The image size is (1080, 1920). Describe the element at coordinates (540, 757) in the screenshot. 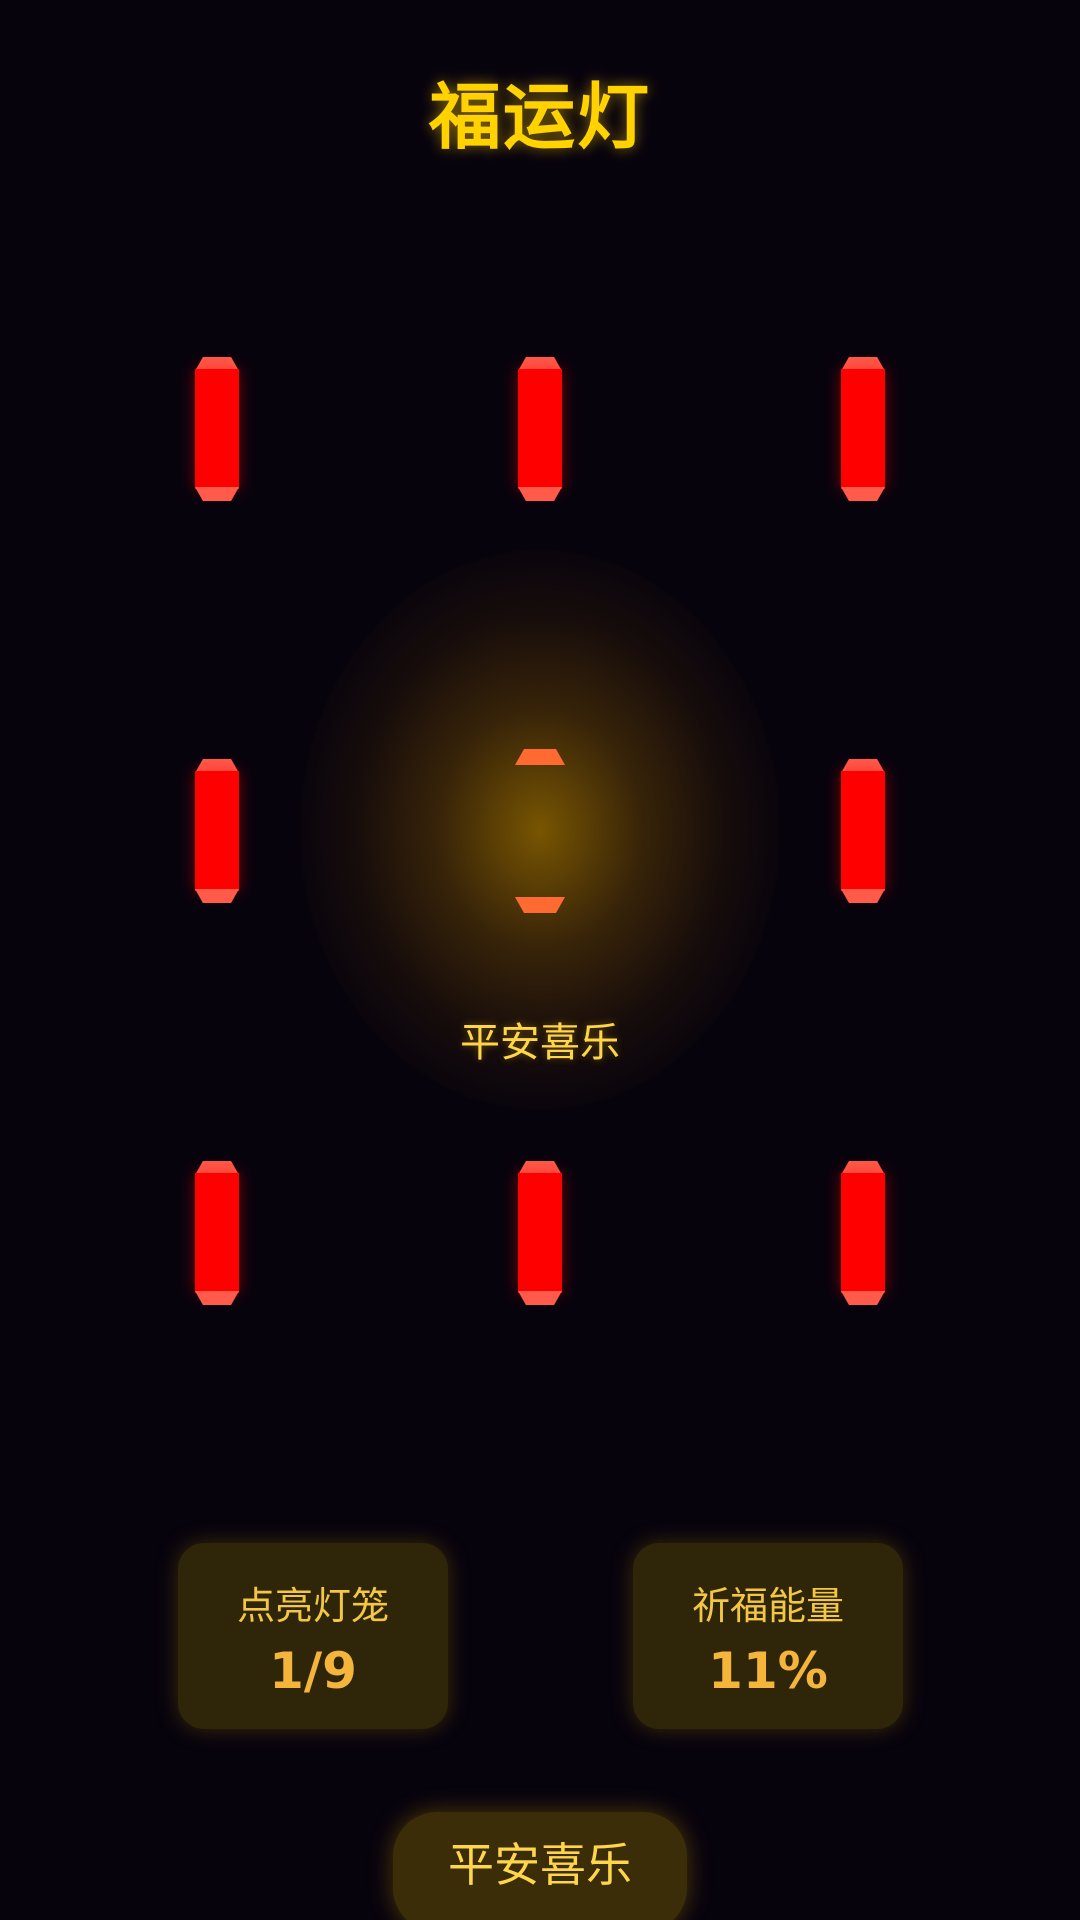

I see `lantern-cap-top` at that location.